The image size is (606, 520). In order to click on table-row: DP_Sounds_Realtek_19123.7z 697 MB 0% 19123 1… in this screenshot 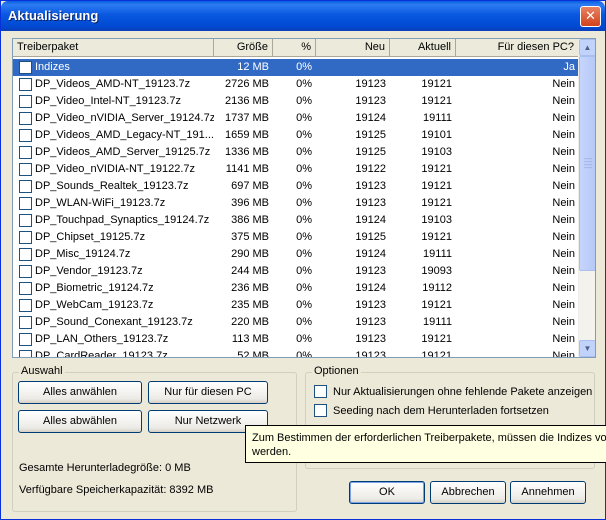, I will do `click(296, 186)`.